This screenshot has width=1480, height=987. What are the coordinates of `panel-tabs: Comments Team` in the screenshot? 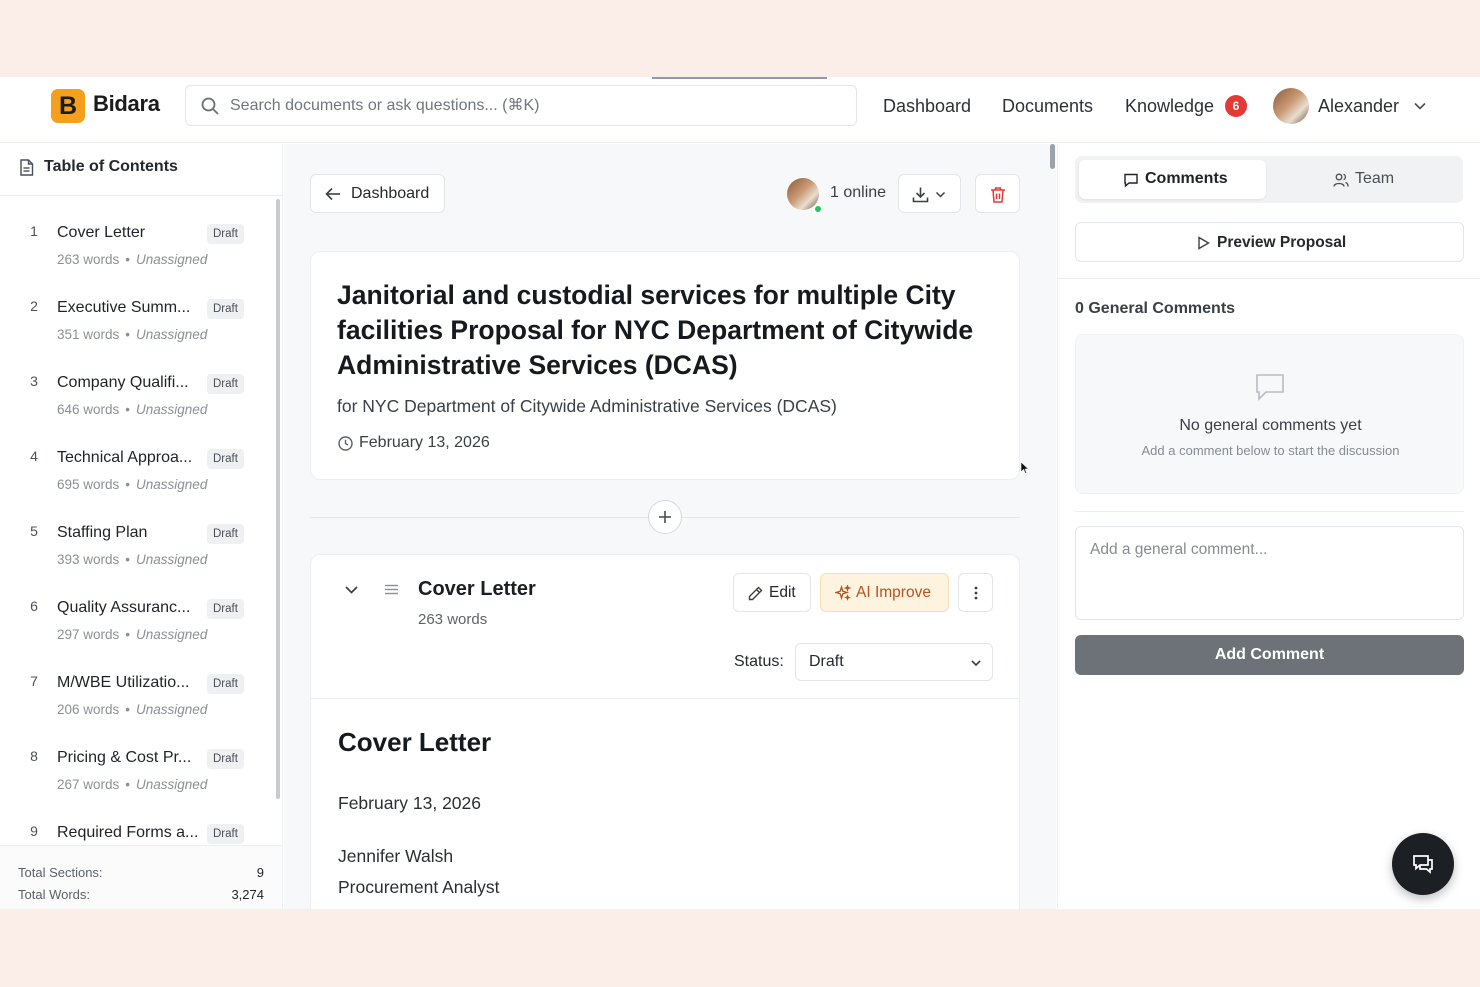 It's located at (1269, 179).